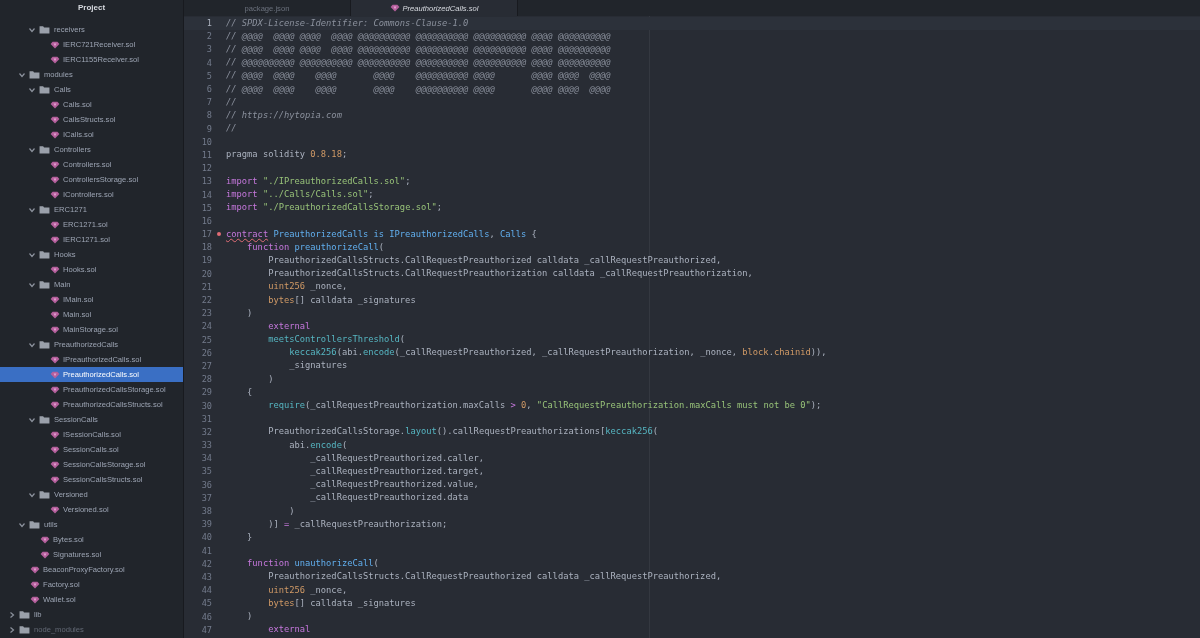 The width and height of the screenshot is (1200, 638). I want to click on line-number: 23, so click(206, 313).